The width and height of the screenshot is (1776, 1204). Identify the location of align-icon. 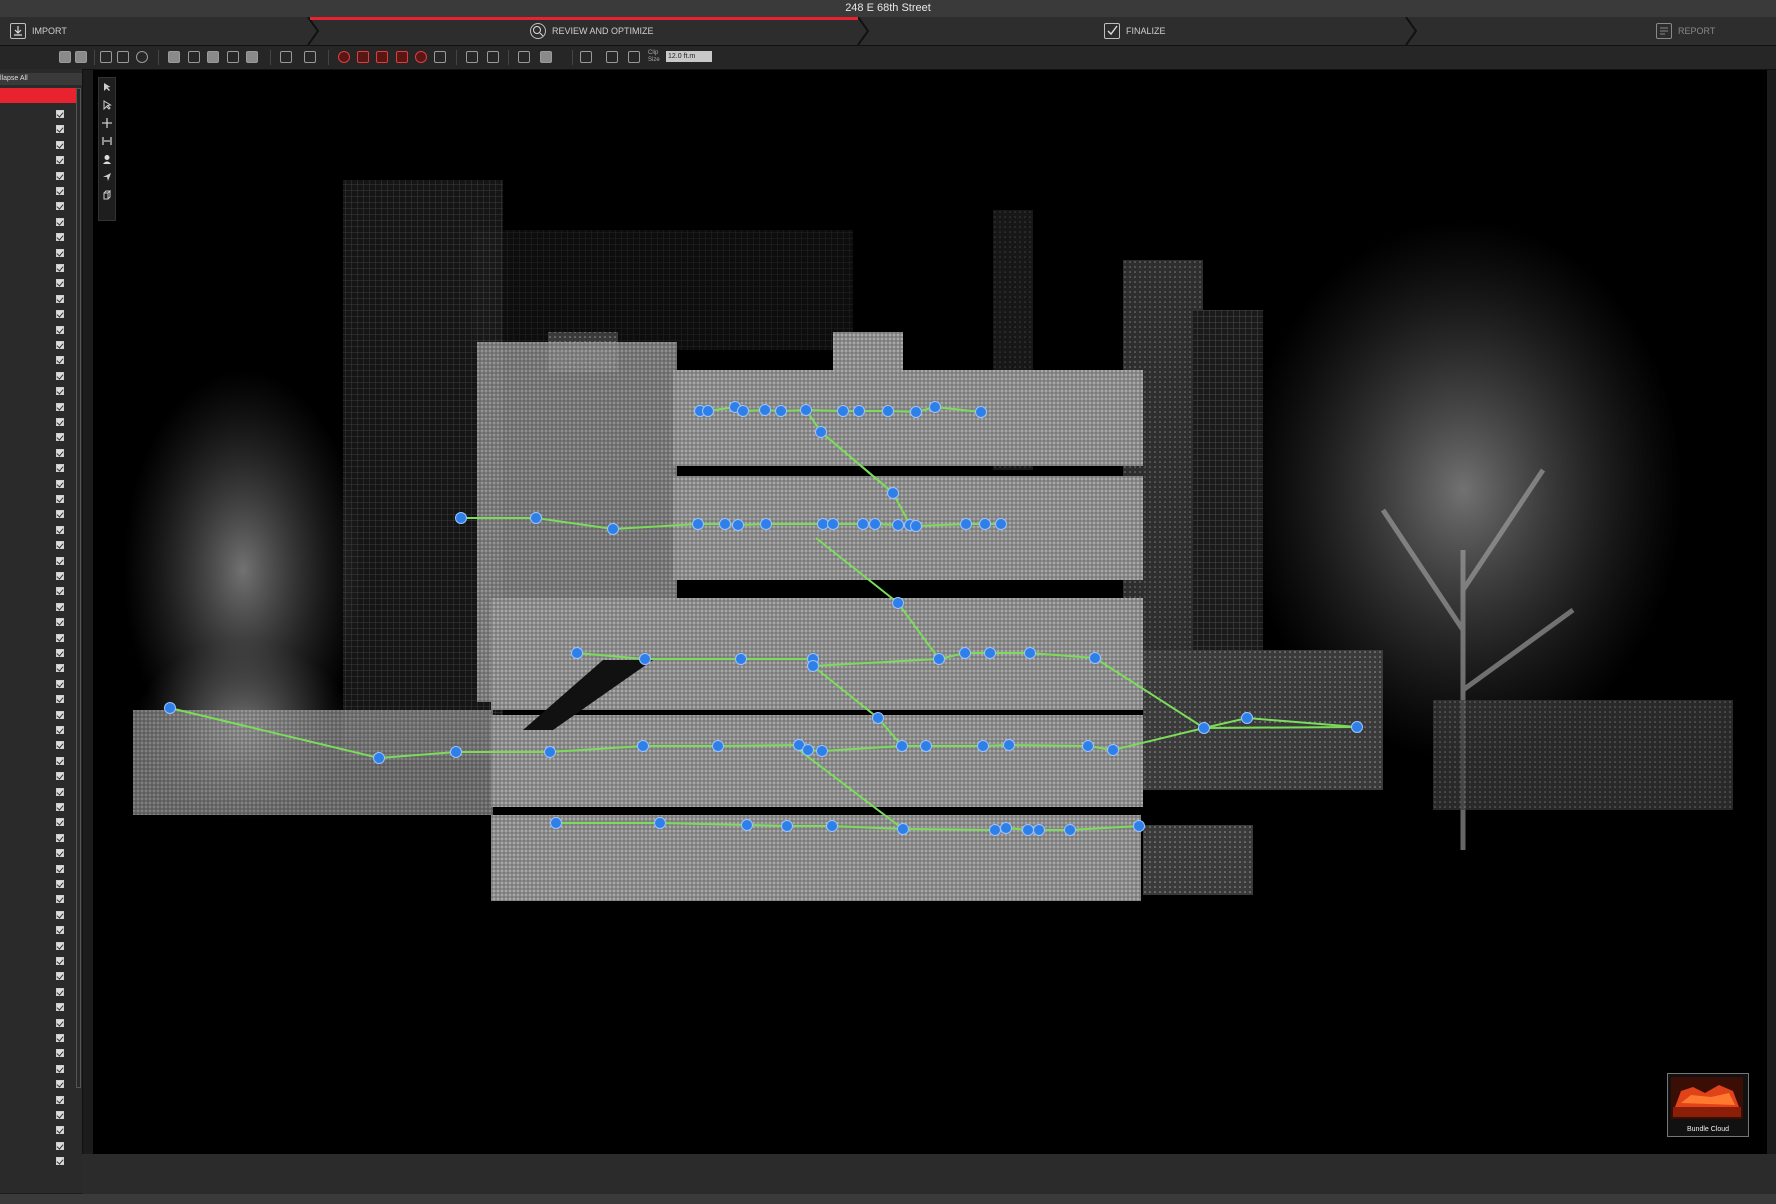
(472, 57).